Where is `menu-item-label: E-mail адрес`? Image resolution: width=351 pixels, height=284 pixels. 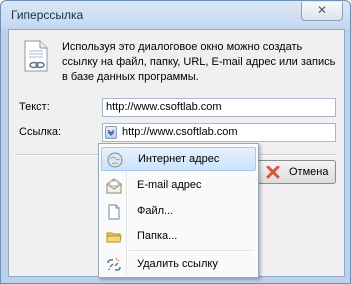 menu-item-label: E-mail адрес is located at coordinates (169, 185).